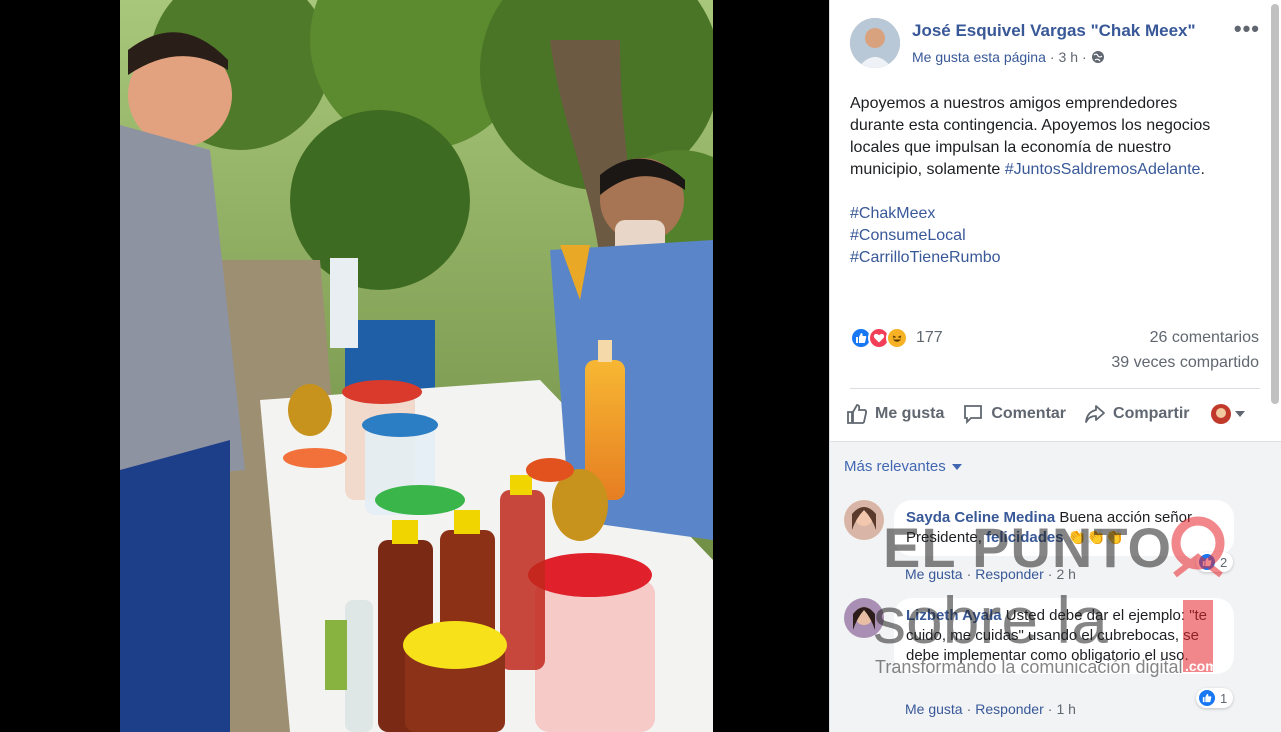  I want to click on comment-time: 2 h, so click(1065, 574).